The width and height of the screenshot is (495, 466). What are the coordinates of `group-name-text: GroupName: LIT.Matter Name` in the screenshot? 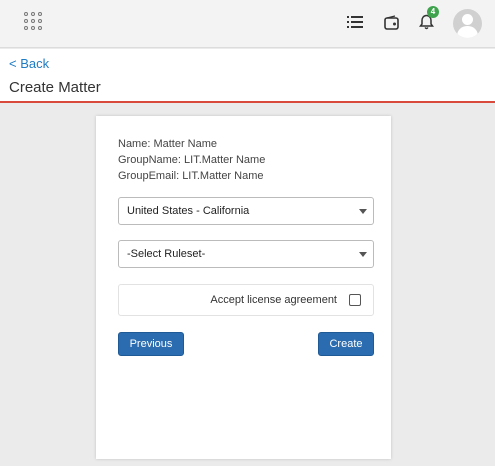 It's located at (192, 160).